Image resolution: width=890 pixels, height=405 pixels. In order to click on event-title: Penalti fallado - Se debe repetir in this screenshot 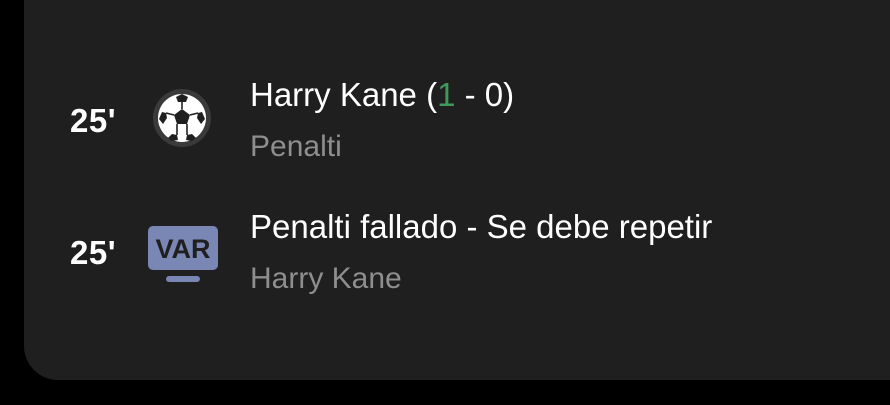, I will do `click(481, 226)`.